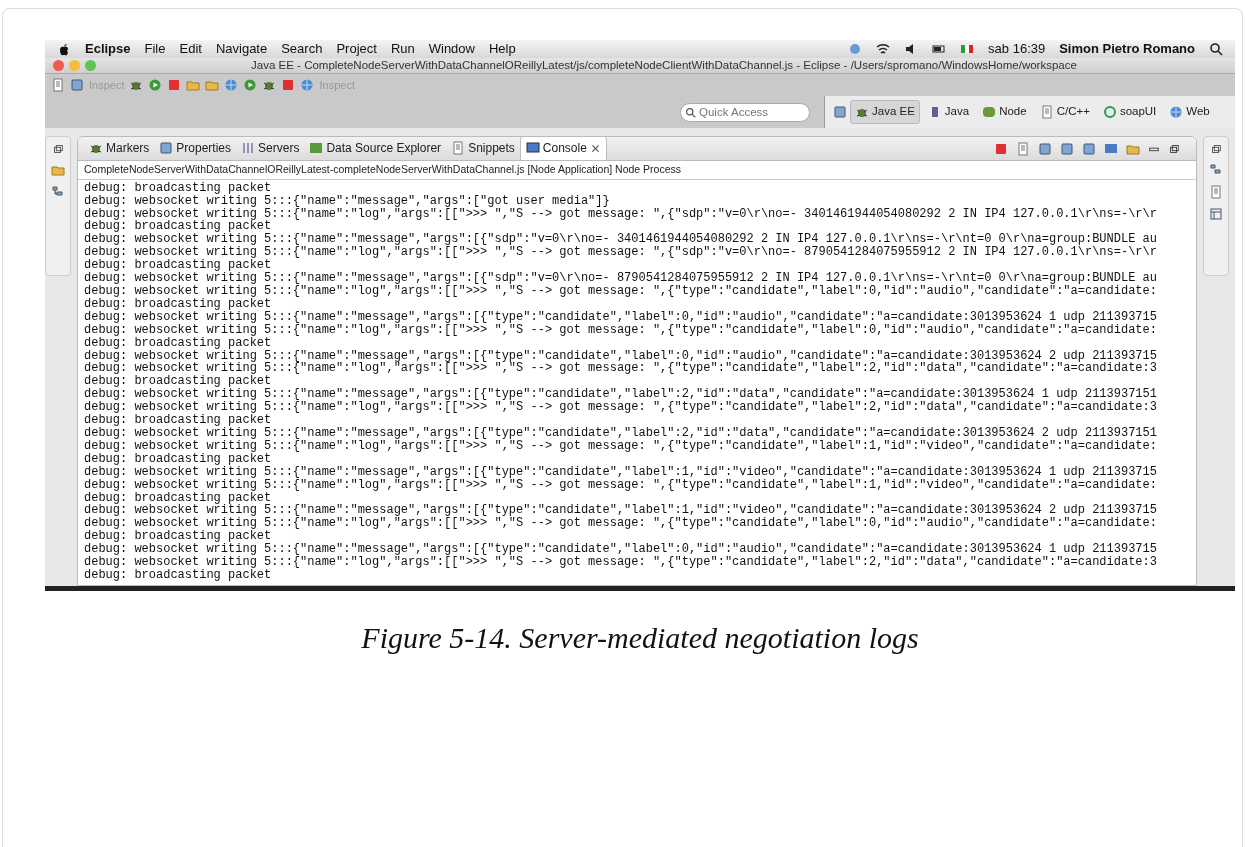 The width and height of the screenshot is (1245, 847). What do you see at coordinates (1017, 49) in the screenshot?
I see `menu-clock: sab 16:39` at bounding box center [1017, 49].